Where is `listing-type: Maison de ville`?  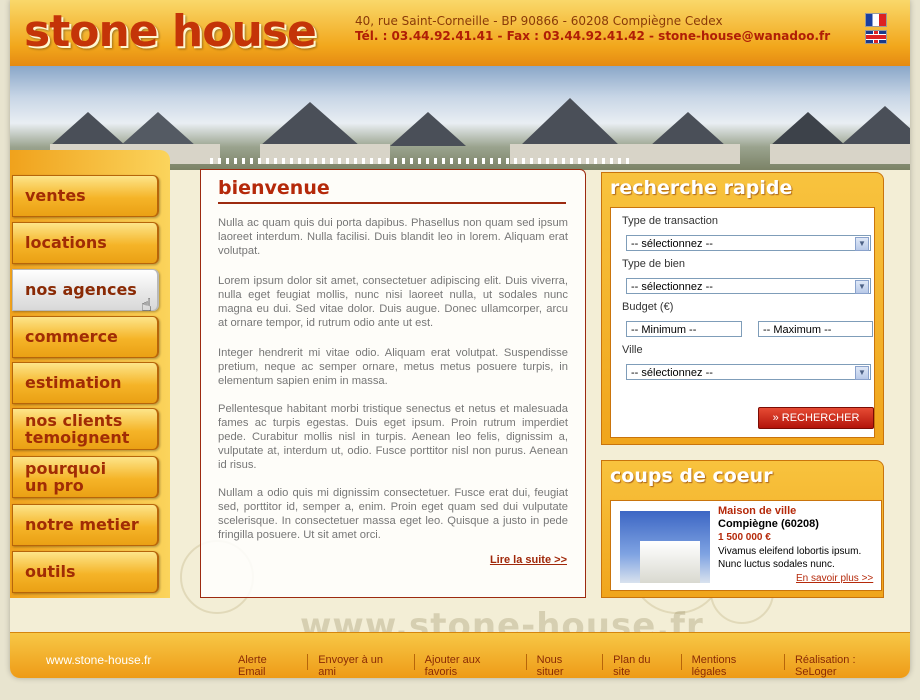 listing-type: Maison de ville is located at coordinates (757, 511).